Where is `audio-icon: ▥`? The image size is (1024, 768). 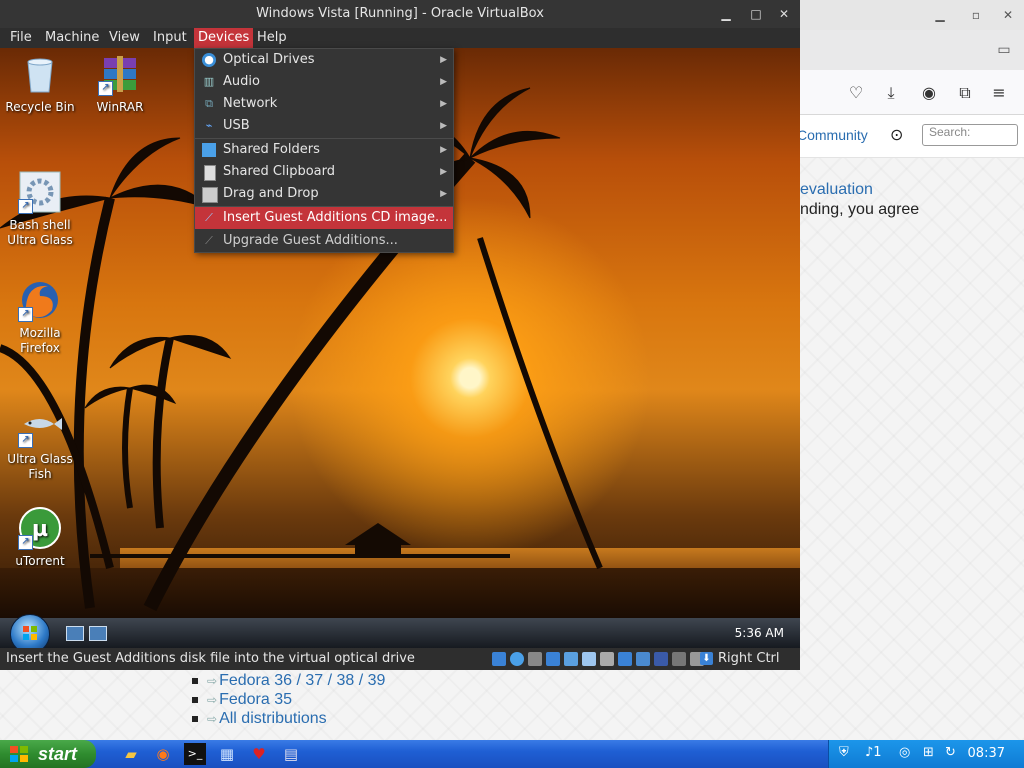
audio-icon: ▥ is located at coordinates (209, 81).